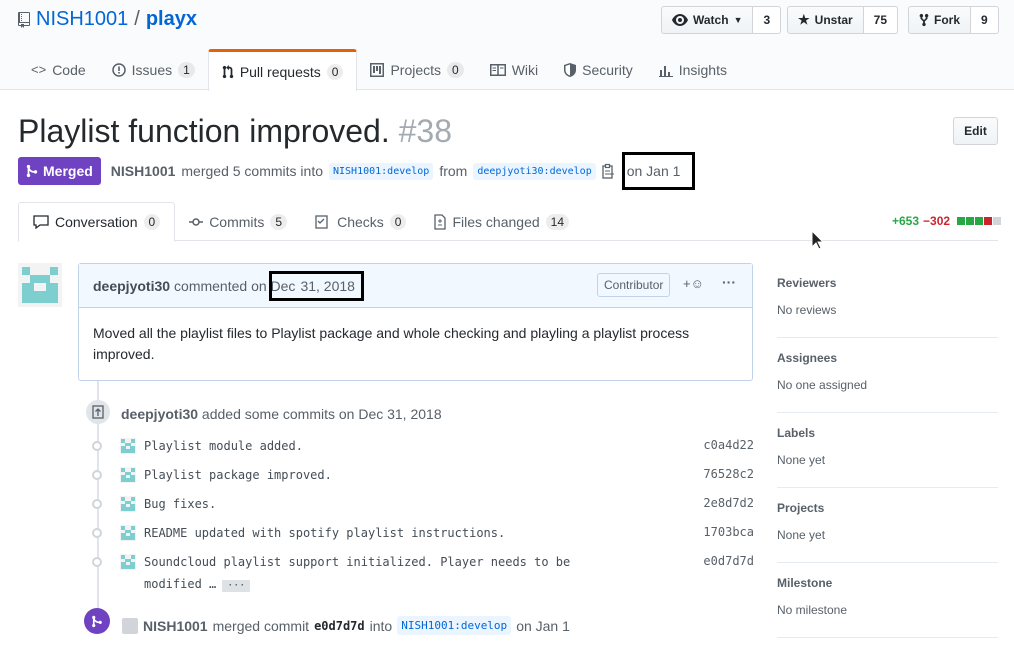  I want to click on watch-button: Watch ▼, so click(707, 20).